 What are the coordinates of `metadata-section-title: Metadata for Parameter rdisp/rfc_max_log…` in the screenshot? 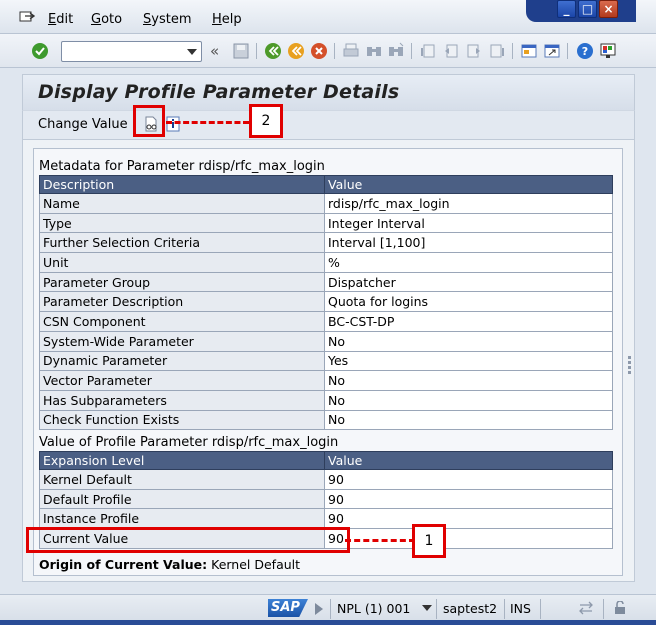 It's located at (182, 166).